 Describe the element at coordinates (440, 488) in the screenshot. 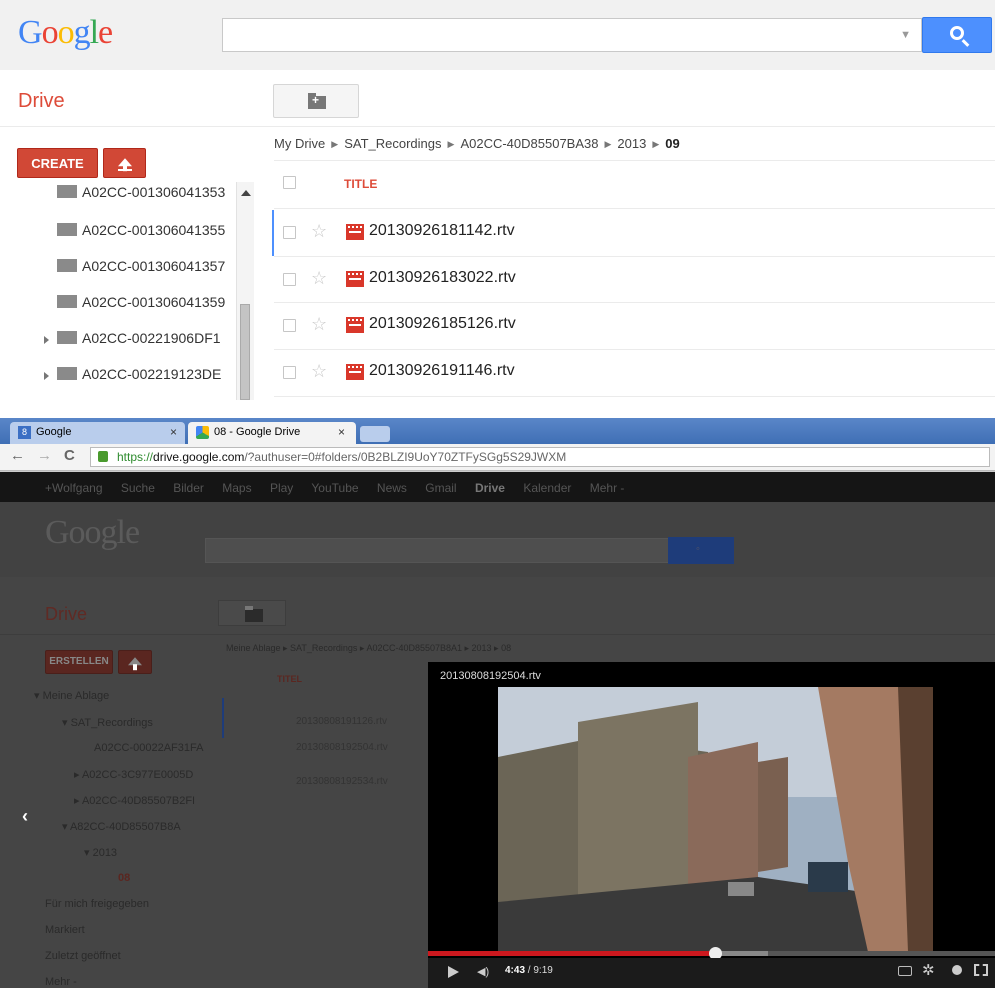

I see `gbar-item: Gmail` at that location.